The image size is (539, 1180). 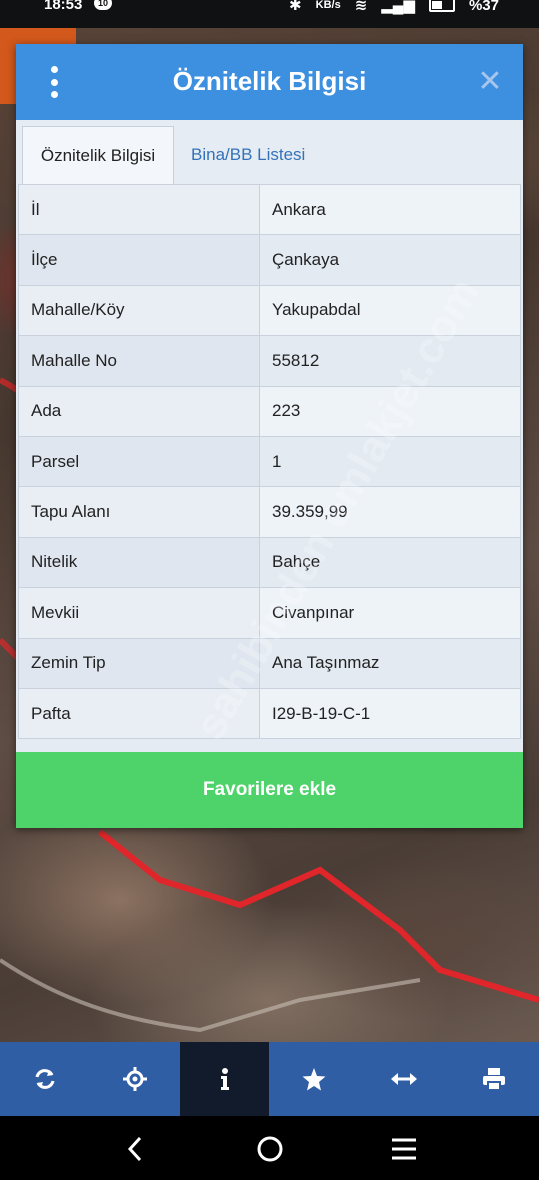 I want to click on measure-arrows-icon, so click(x=404, y=1079).